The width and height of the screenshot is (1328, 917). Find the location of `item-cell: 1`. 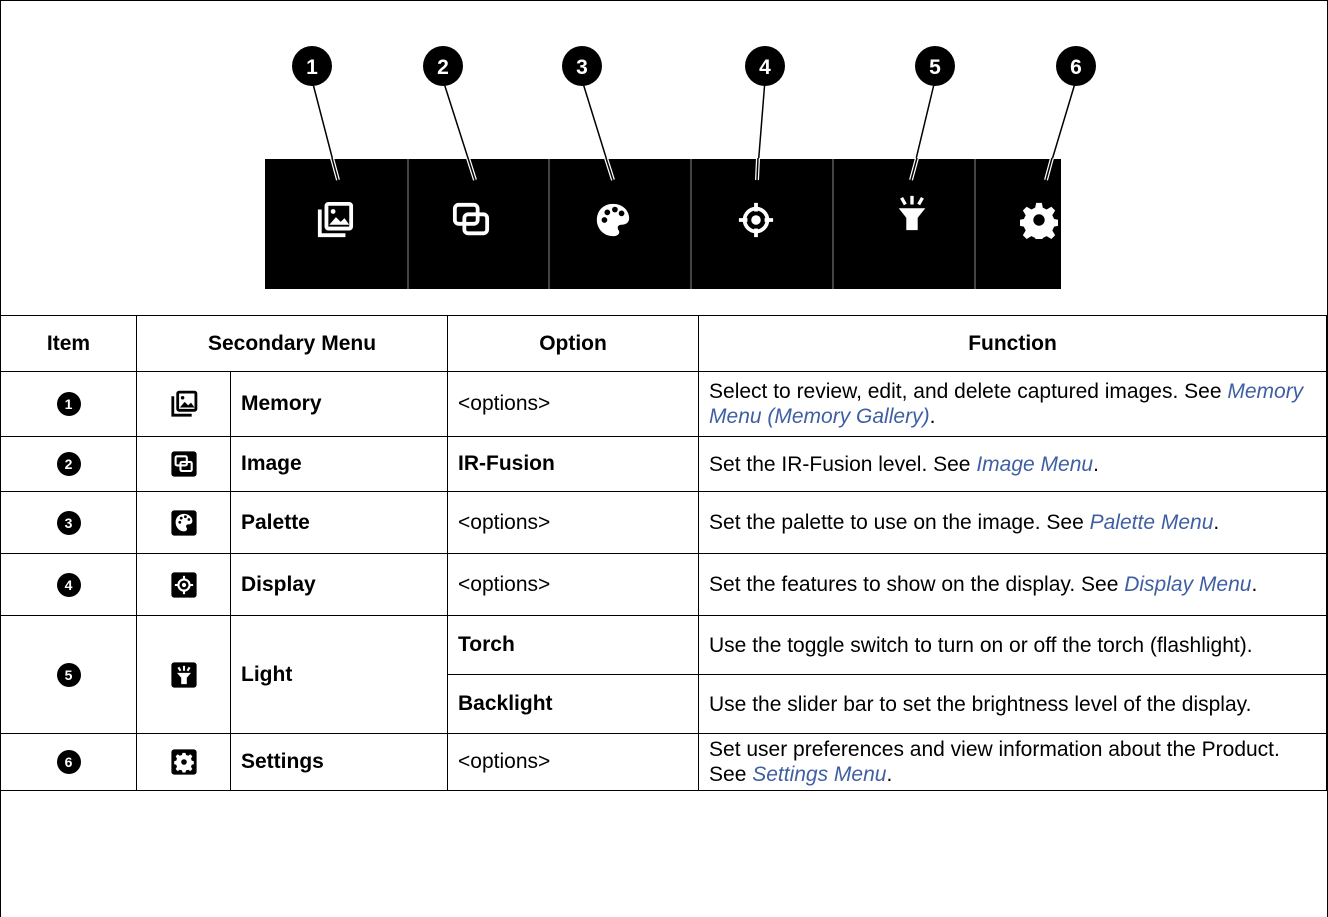

item-cell: 1 is located at coordinates (68, 404).